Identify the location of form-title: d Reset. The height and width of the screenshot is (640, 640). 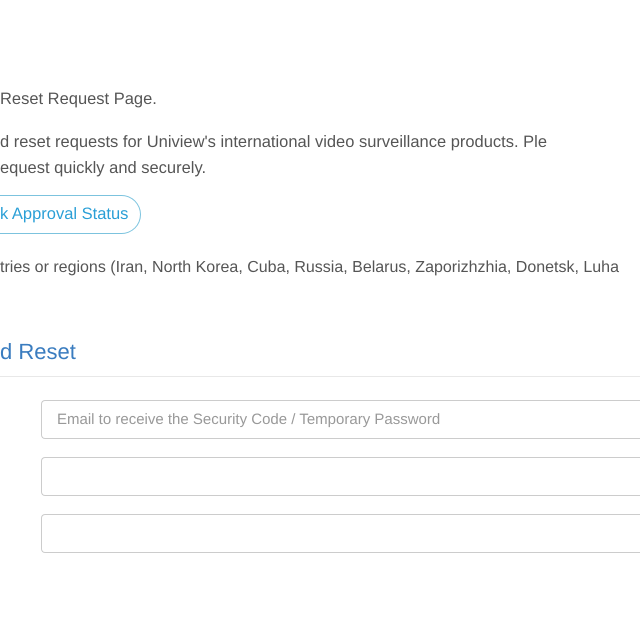
(320, 357).